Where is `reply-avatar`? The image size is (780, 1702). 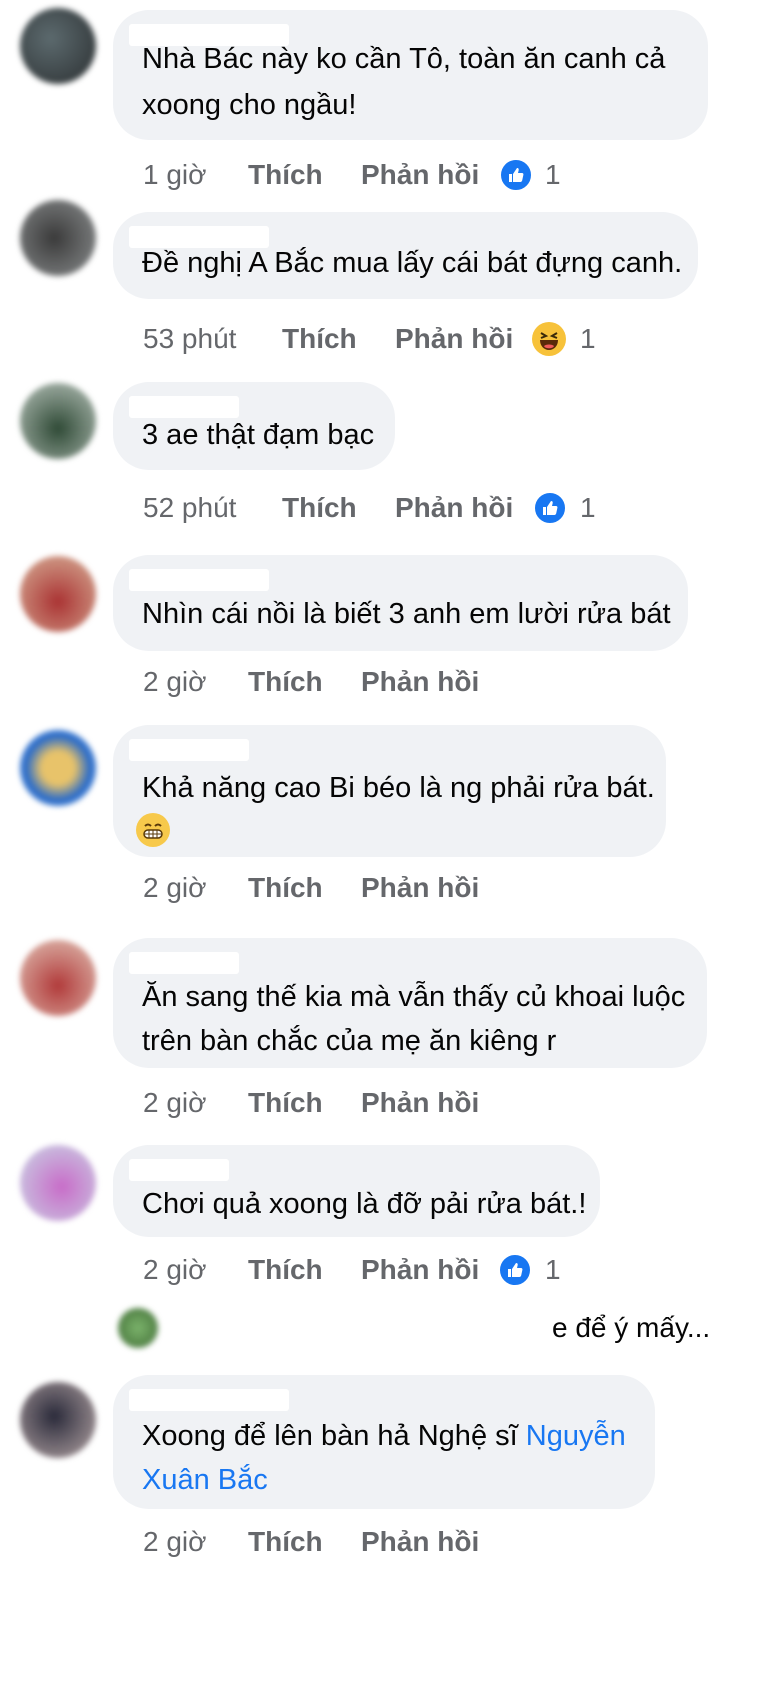
reply-avatar is located at coordinates (138, 1328).